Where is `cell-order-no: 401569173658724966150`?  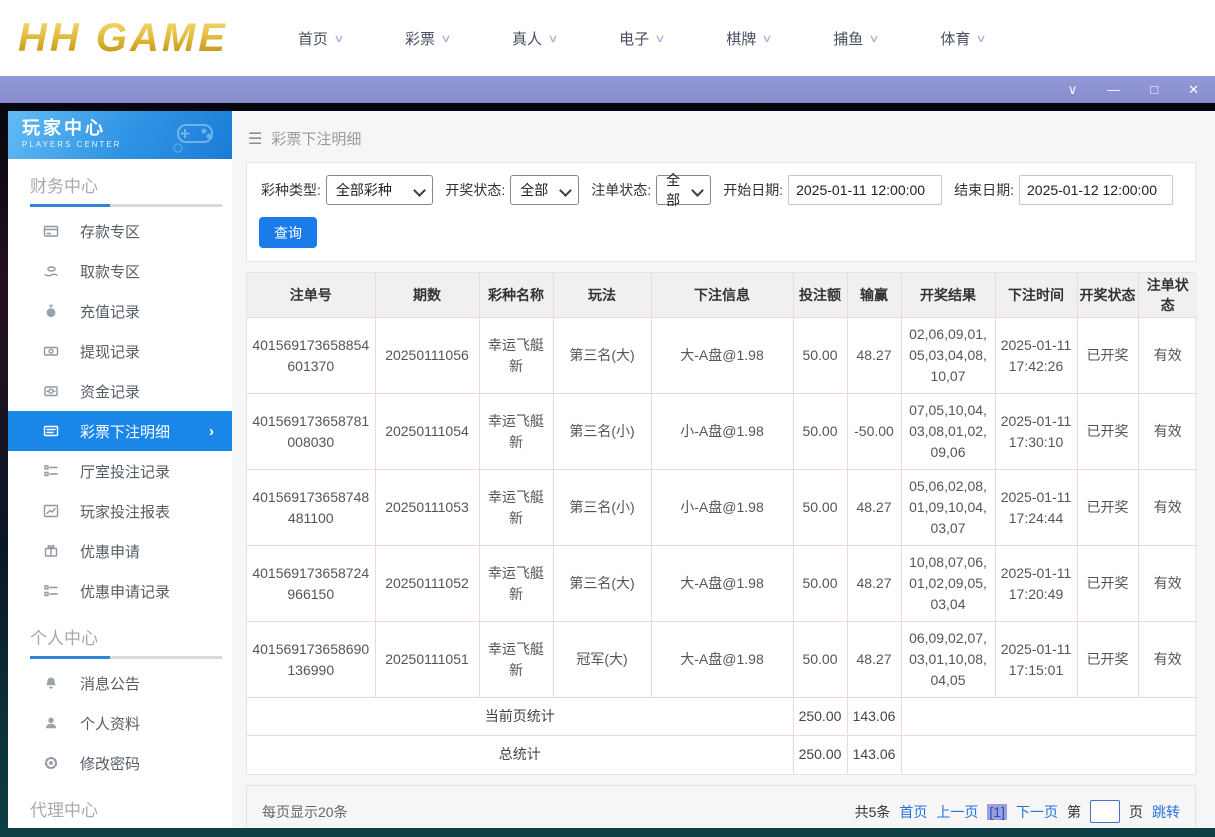
cell-order-no: 401569173658724966150 is located at coordinates (311, 583).